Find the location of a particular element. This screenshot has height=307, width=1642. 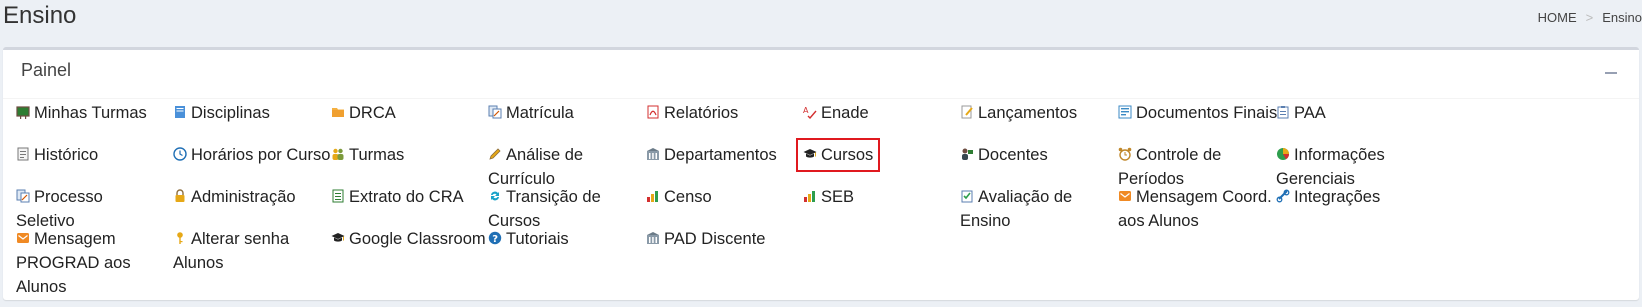

menu-item-label: PAD Discente is located at coordinates (715, 239).